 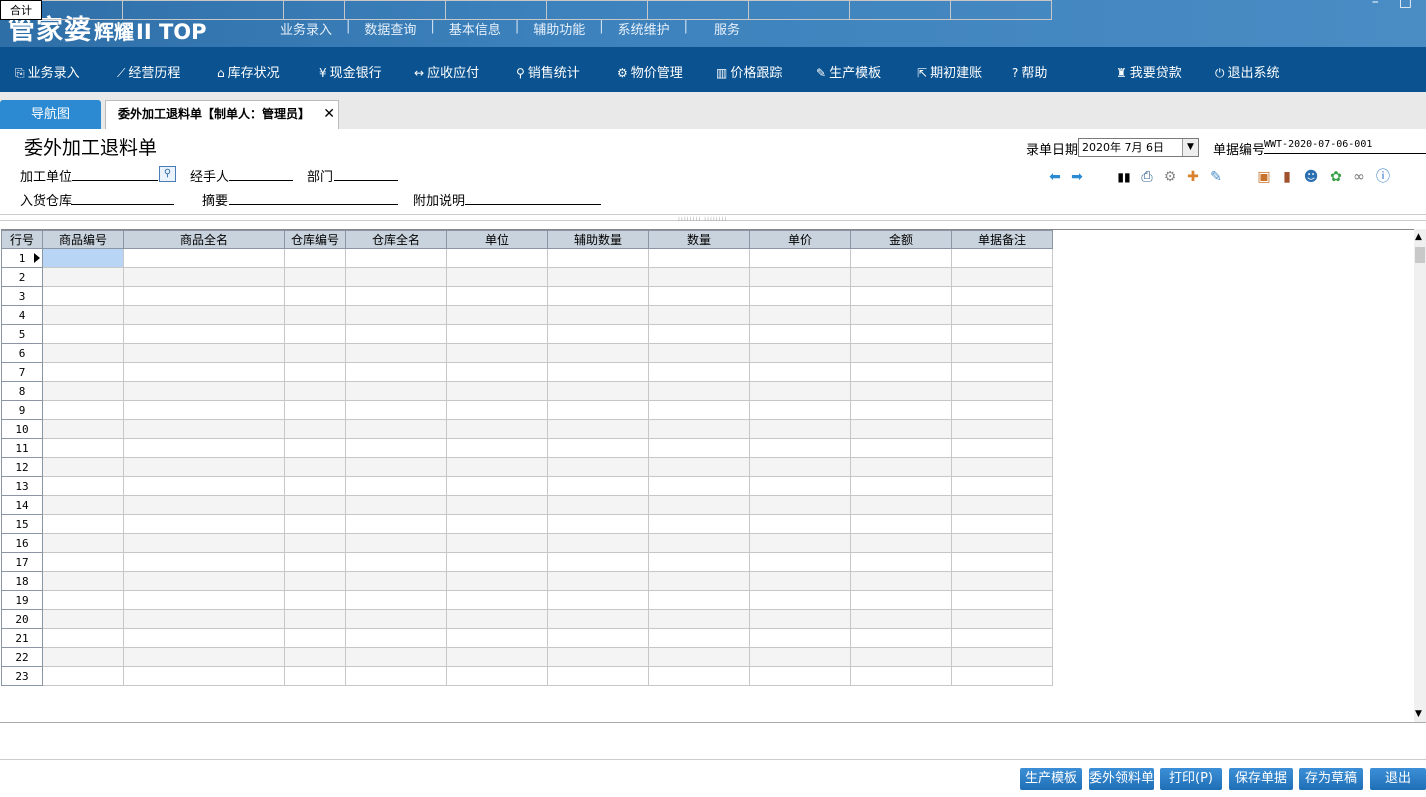 What do you see at coordinates (1077, 177) in the screenshot?
I see `arrow-right-icon: ➡` at bounding box center [1077, 177].